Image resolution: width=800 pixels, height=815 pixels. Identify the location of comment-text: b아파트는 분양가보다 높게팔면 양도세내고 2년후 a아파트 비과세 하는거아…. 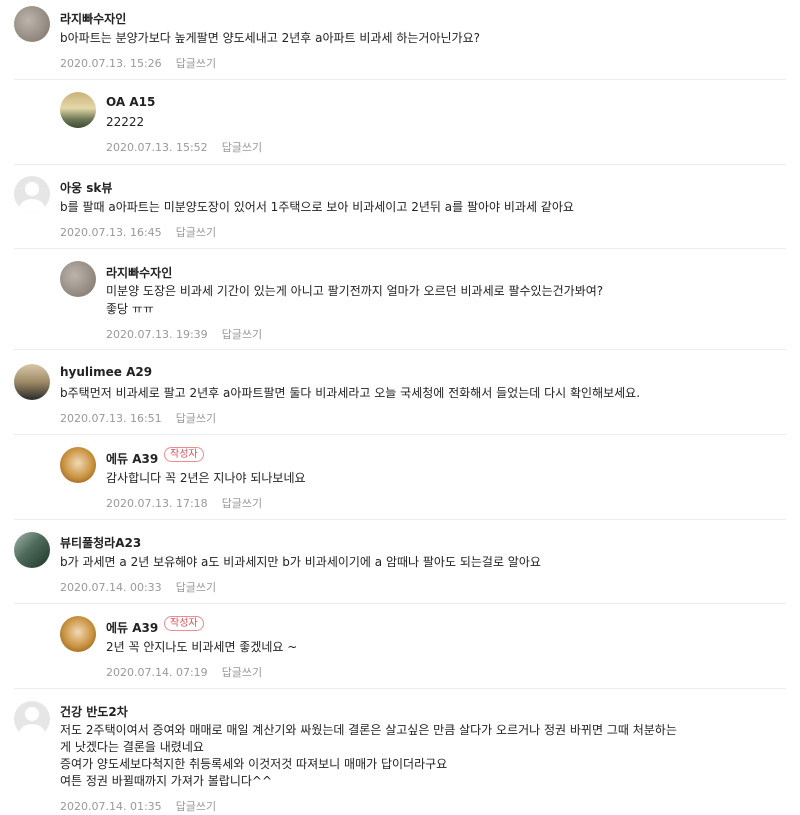
(270, 38).